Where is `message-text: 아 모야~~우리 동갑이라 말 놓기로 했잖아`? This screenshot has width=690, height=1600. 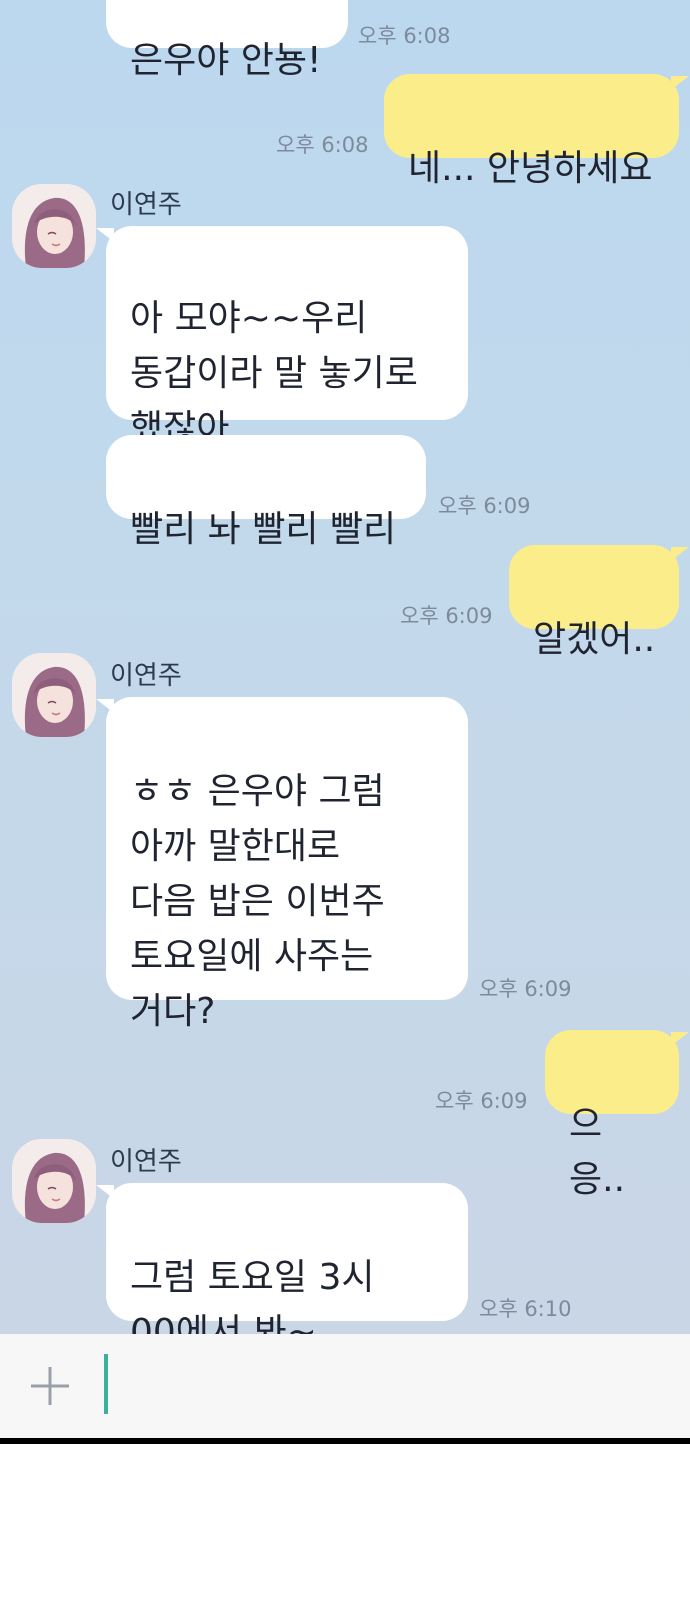
message-text: 아 모야~~우리 동갑이라 말 놓기로 했잖아 is located at coordinates (274, 373).